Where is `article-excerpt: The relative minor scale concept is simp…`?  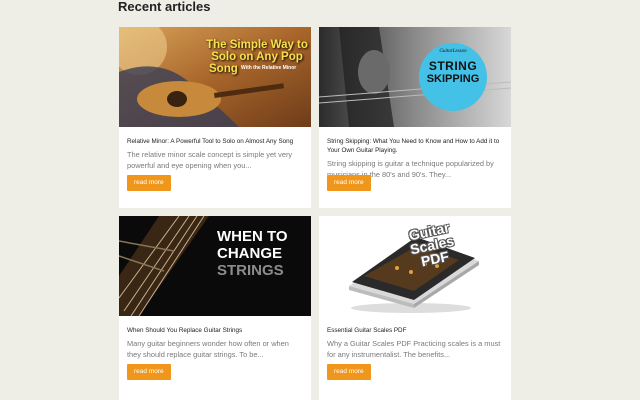
article-excerpt: The relative minor scale concept is simp… is located at coordinates (210, 160).